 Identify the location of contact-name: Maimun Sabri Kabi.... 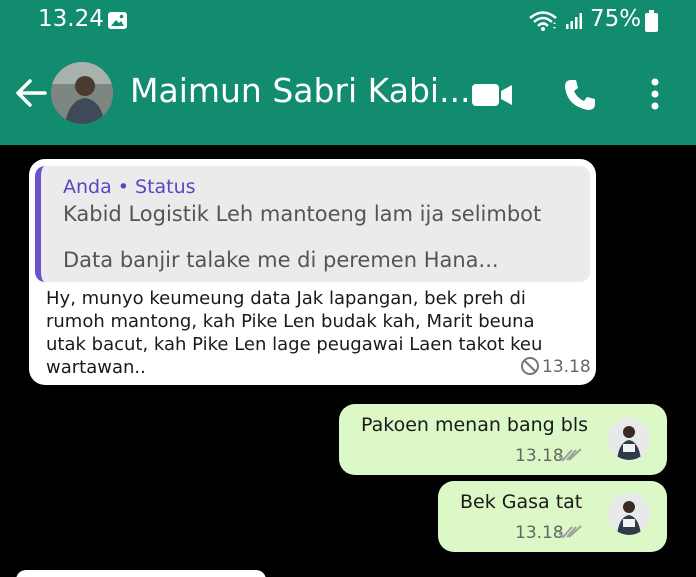
(300, 90).